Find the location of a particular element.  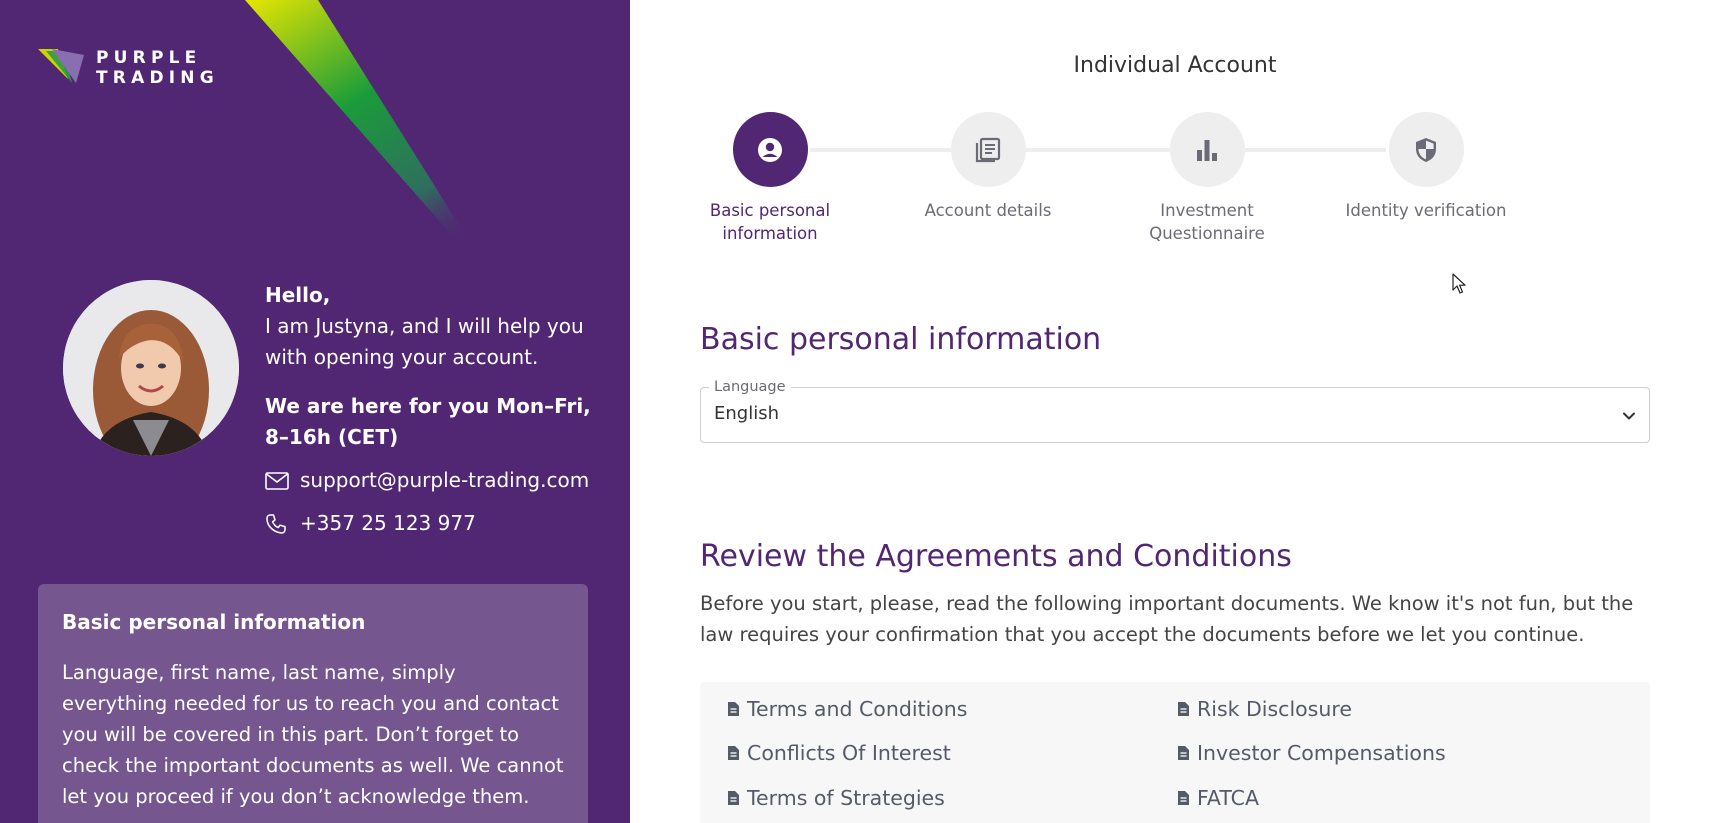

document-list-icon is located at coordinates (988, 149).